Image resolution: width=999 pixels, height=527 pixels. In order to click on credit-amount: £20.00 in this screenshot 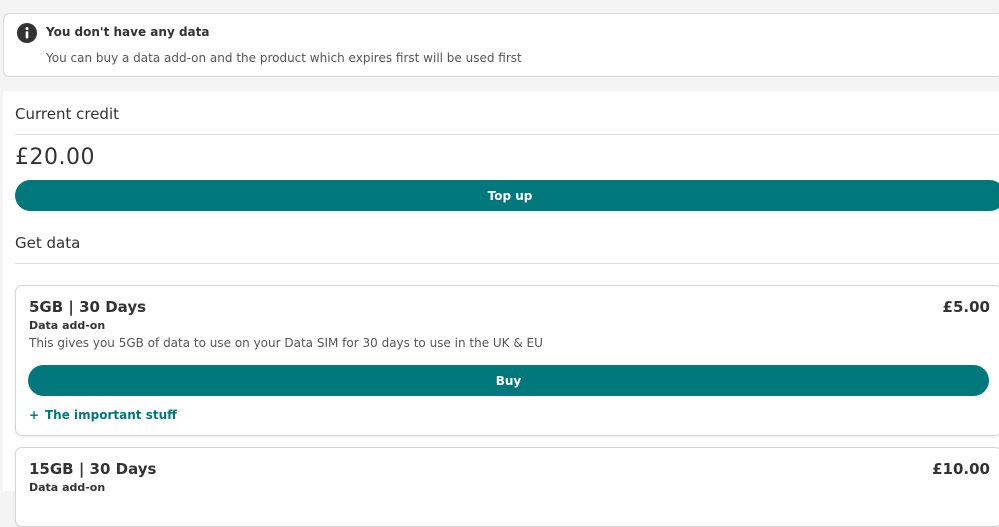, I will do `click(55, 157)`.